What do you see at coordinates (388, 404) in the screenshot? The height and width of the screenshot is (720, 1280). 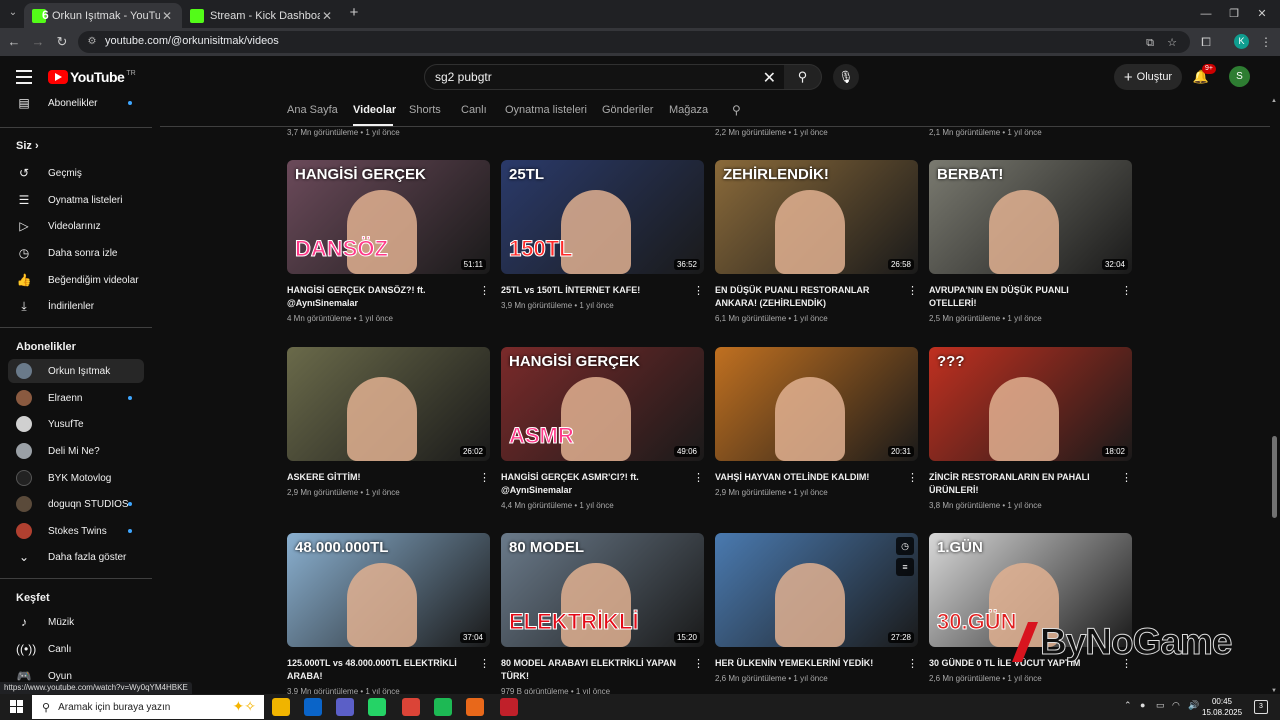 I see `video-thumbnail: 26:02` at bounding box center [388, 404].